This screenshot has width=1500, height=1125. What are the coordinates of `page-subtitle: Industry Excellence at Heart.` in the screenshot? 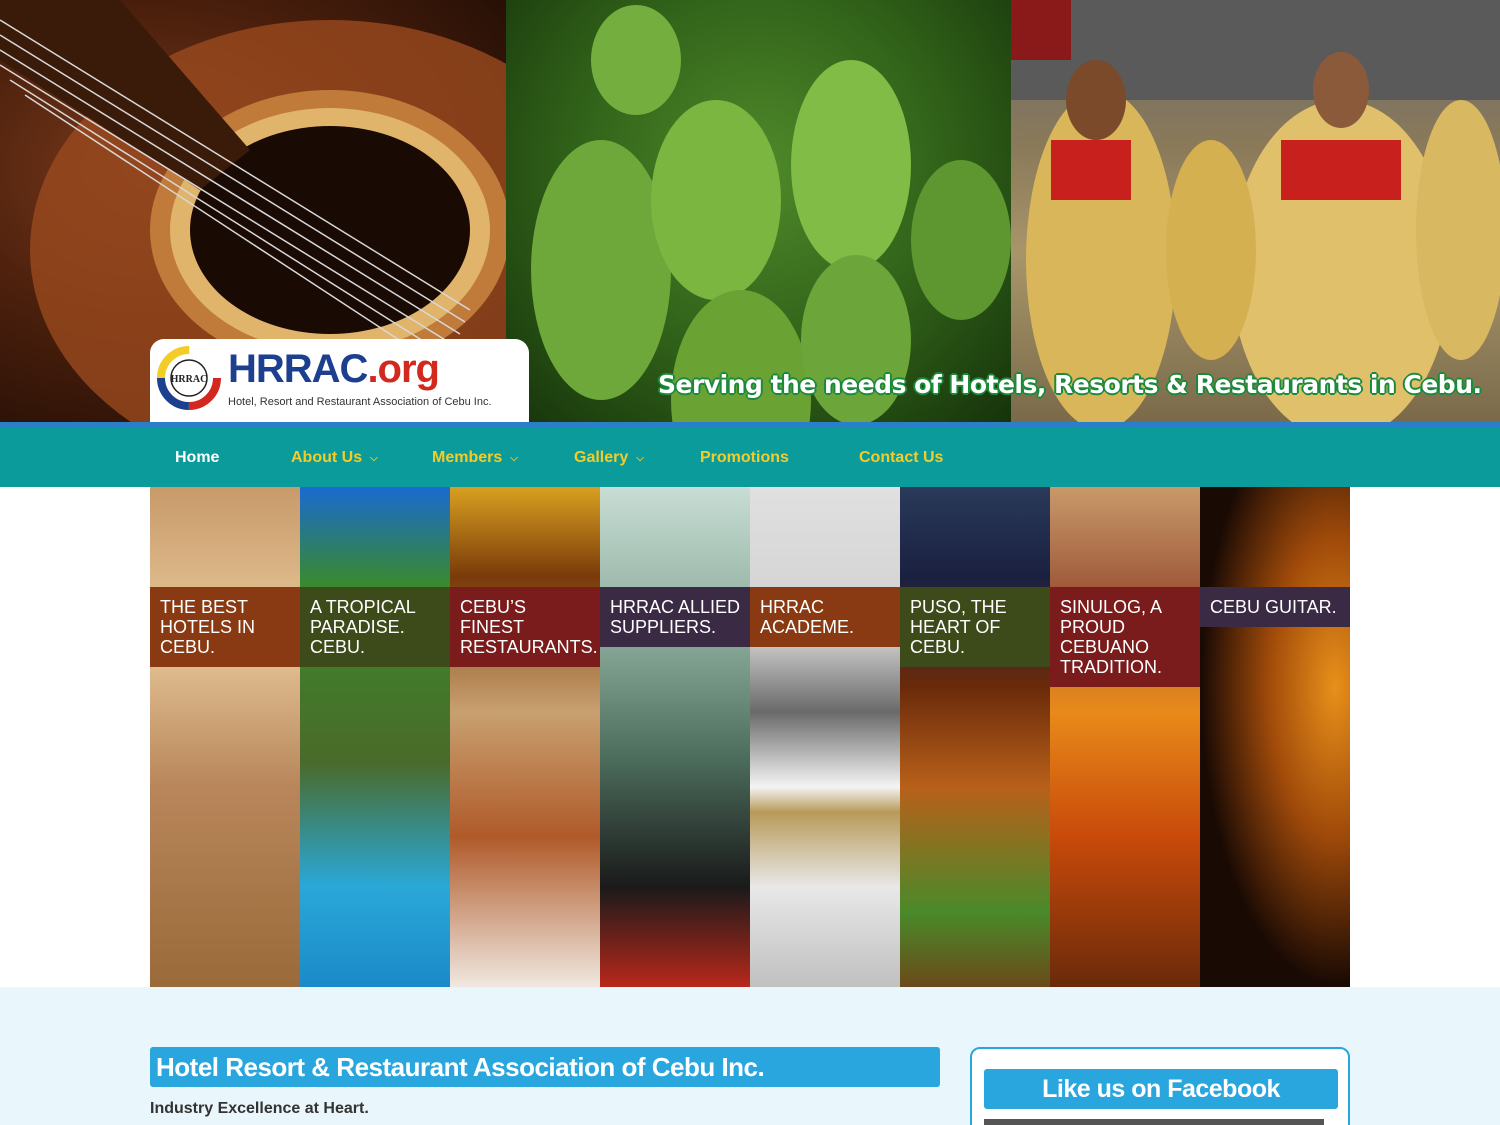 It's located at (259, 1108).